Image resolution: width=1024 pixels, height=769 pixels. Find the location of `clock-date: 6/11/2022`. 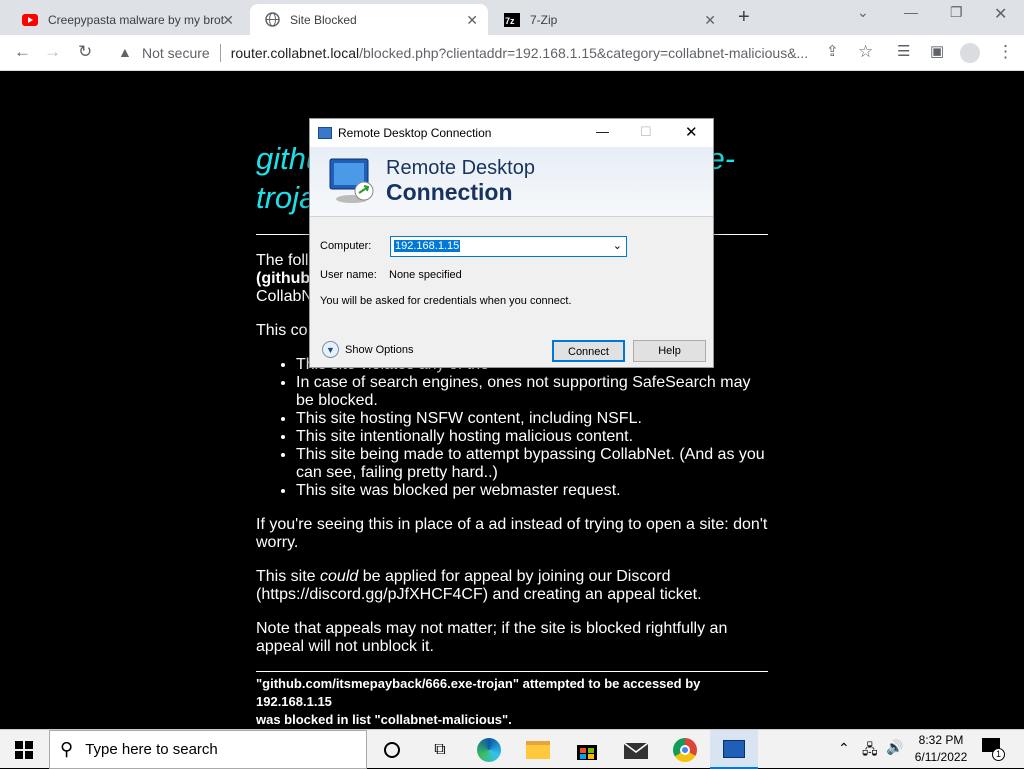

clock-date: 6/11/2022 is located at coordinates (941, 757).